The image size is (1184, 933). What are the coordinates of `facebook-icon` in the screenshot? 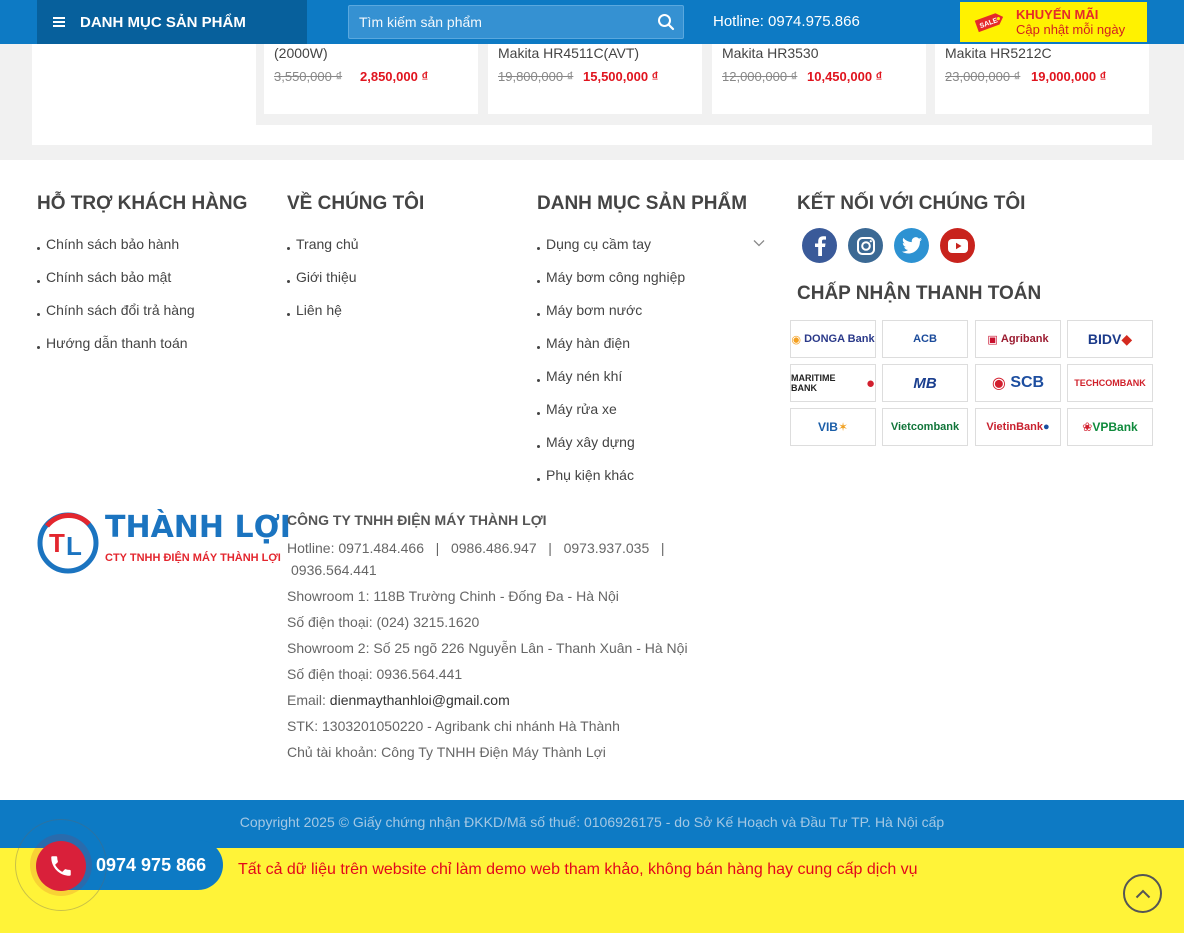 It's located at (819, 245).